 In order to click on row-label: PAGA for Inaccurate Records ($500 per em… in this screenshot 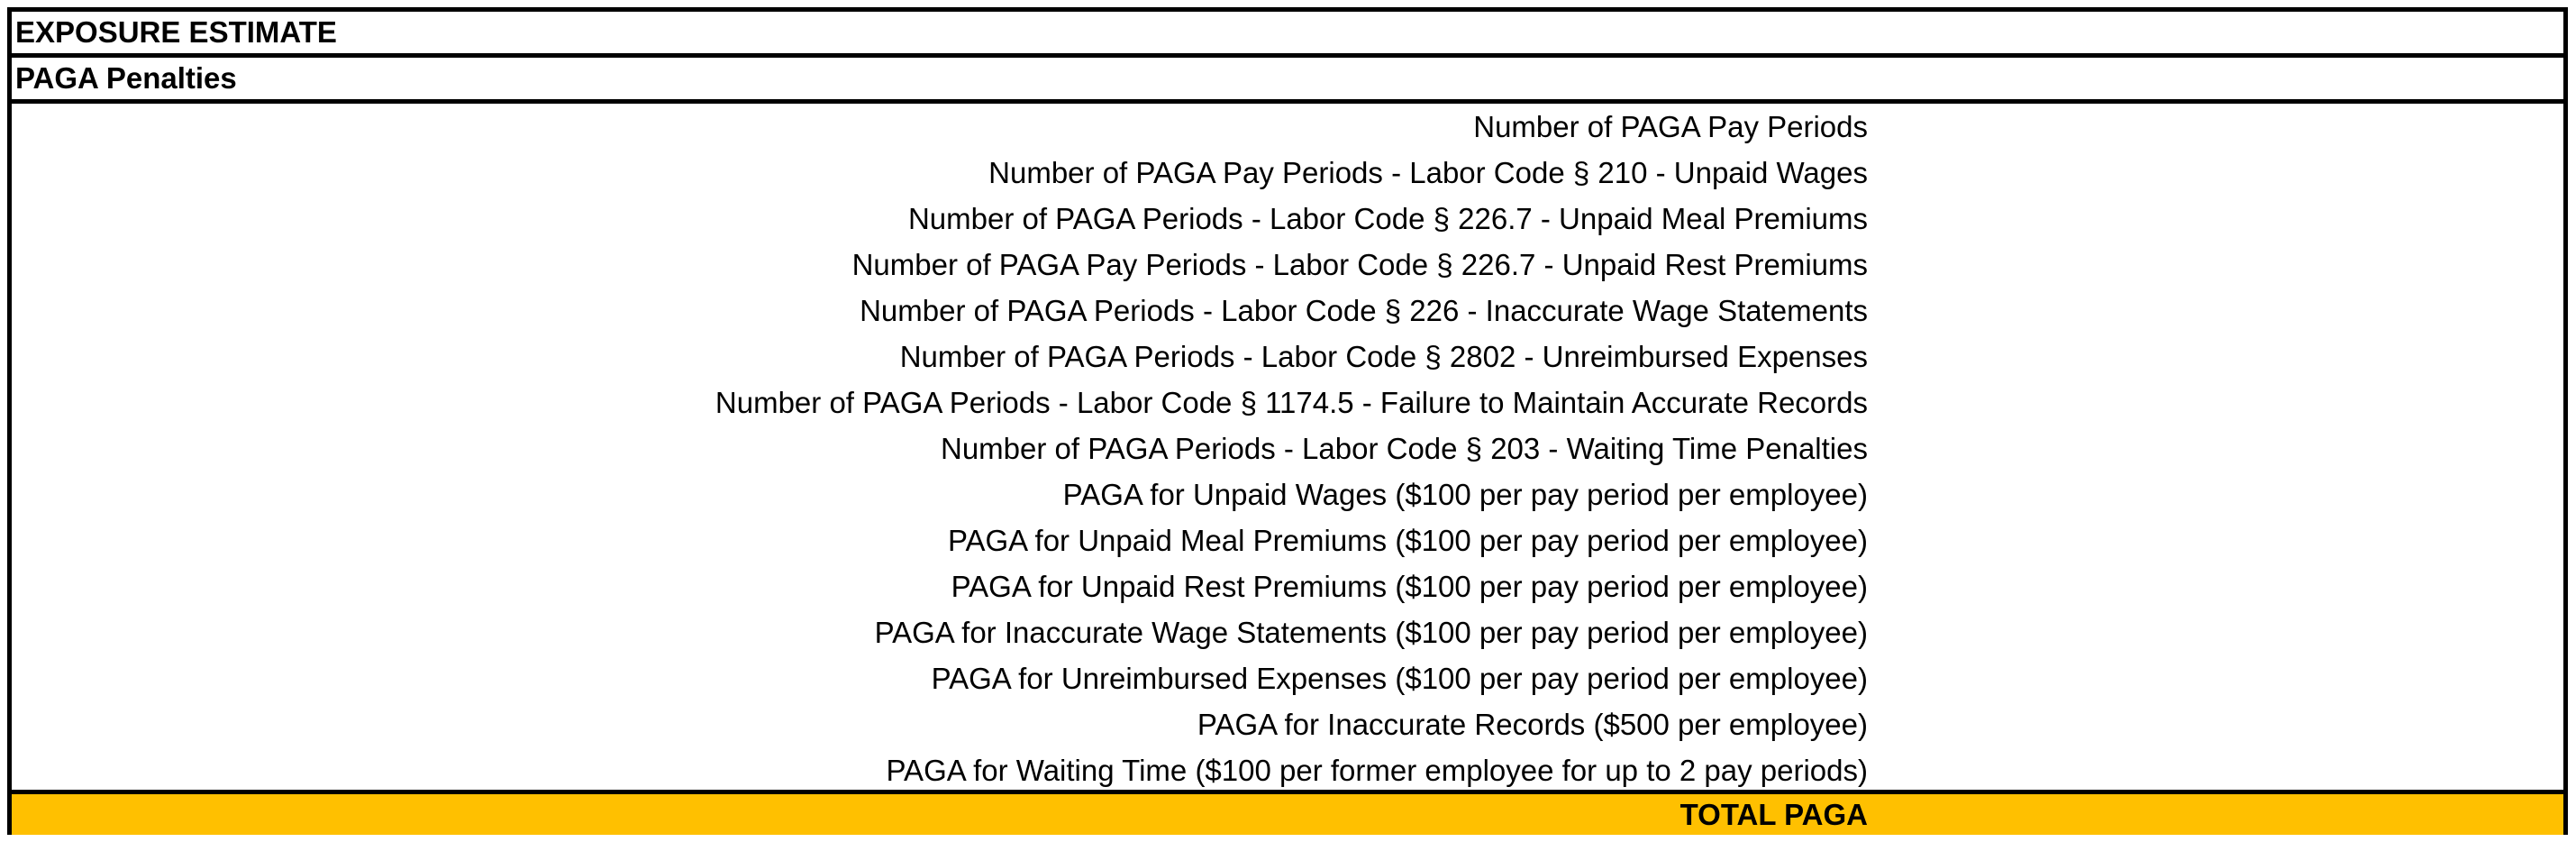, I will do `click(1532, 724)`.